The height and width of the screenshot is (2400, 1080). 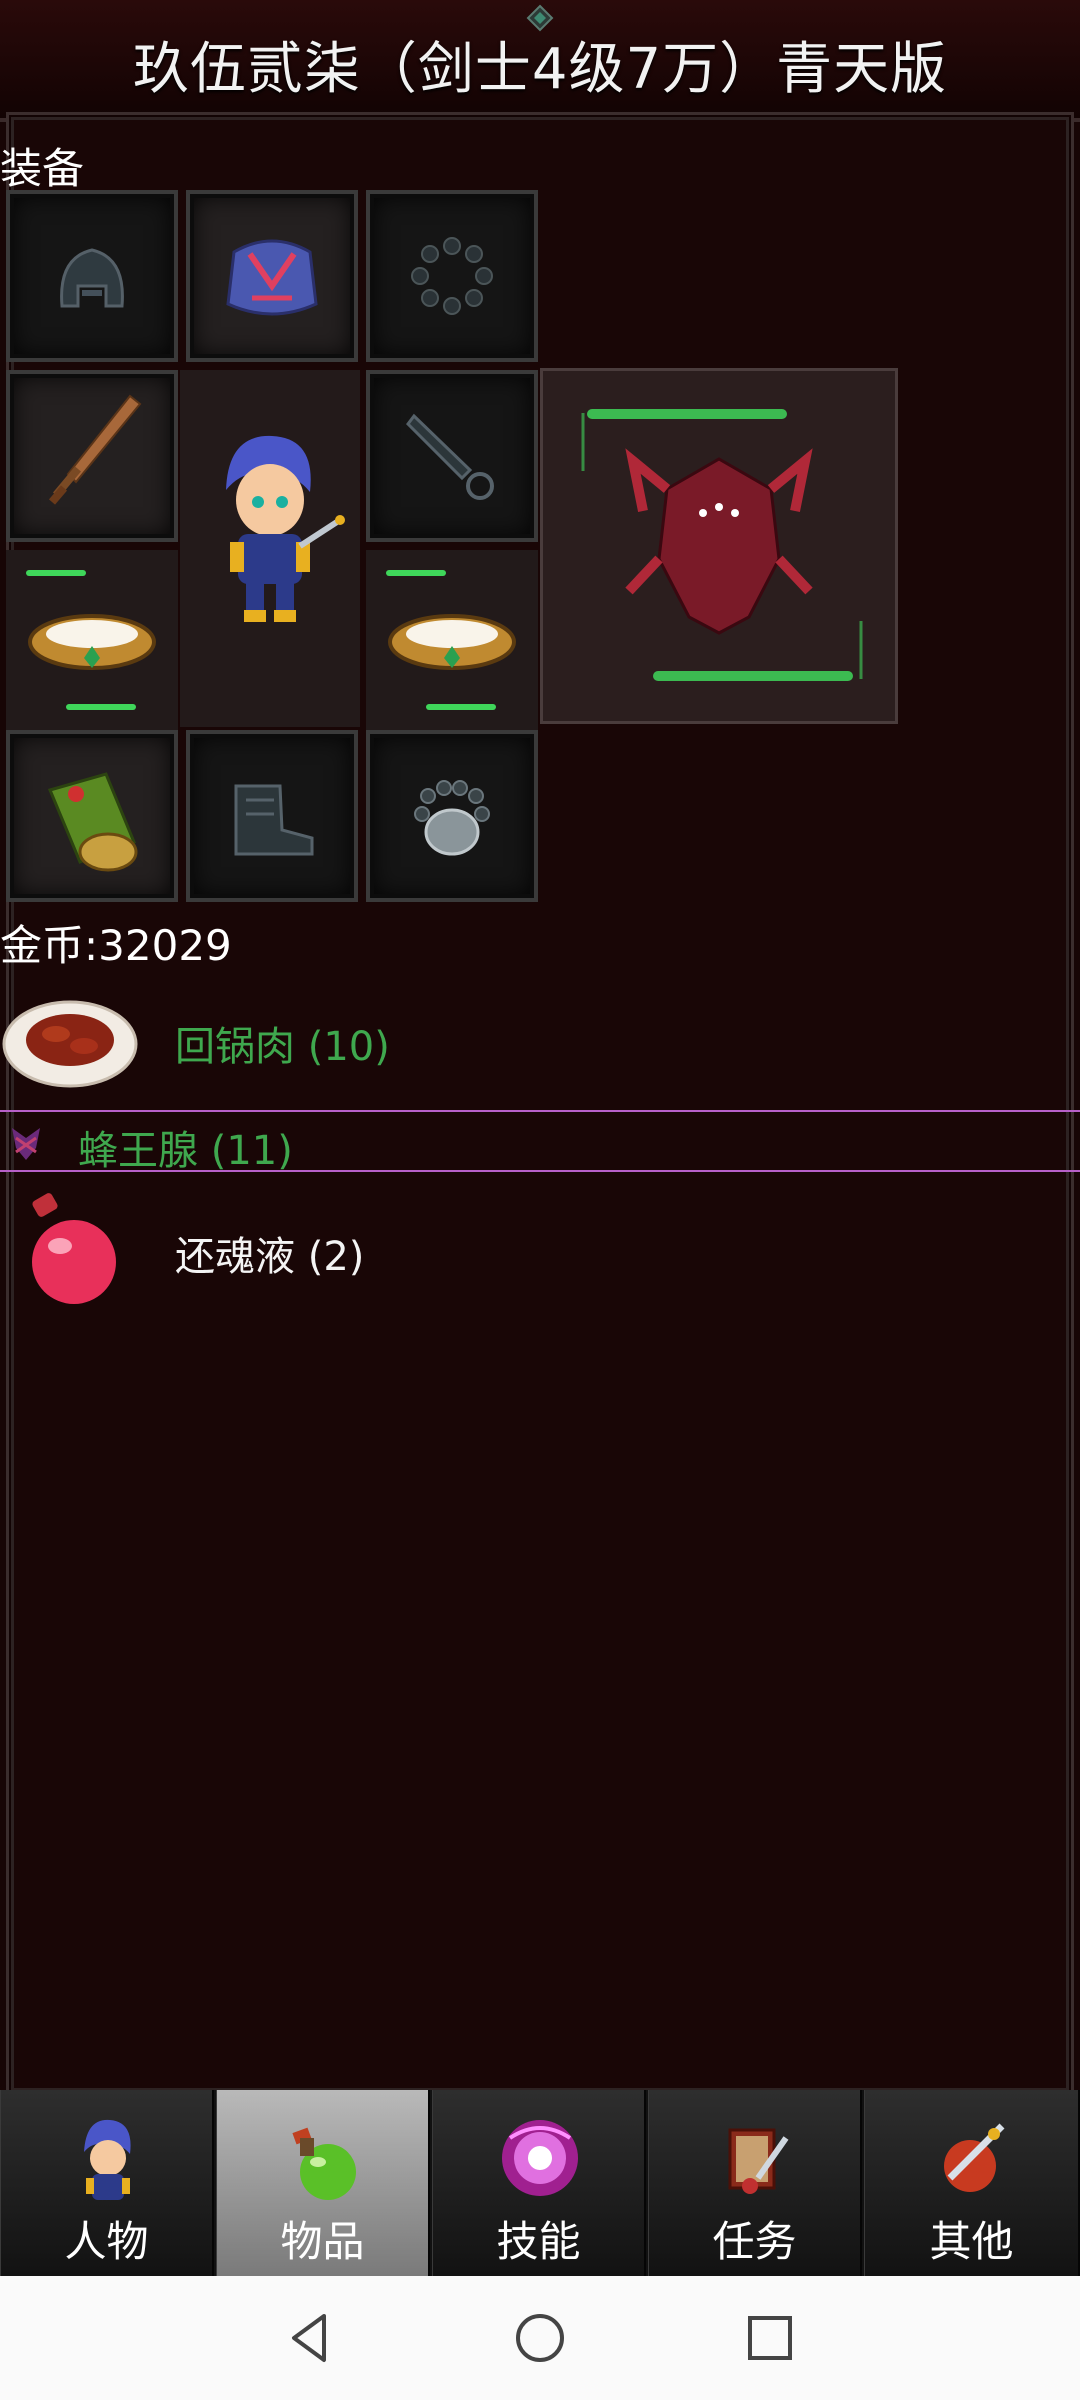 What do you see at coordinates (274, 820) in the screenshot?
I see `boots-icon` at bounding box center [274, 820].